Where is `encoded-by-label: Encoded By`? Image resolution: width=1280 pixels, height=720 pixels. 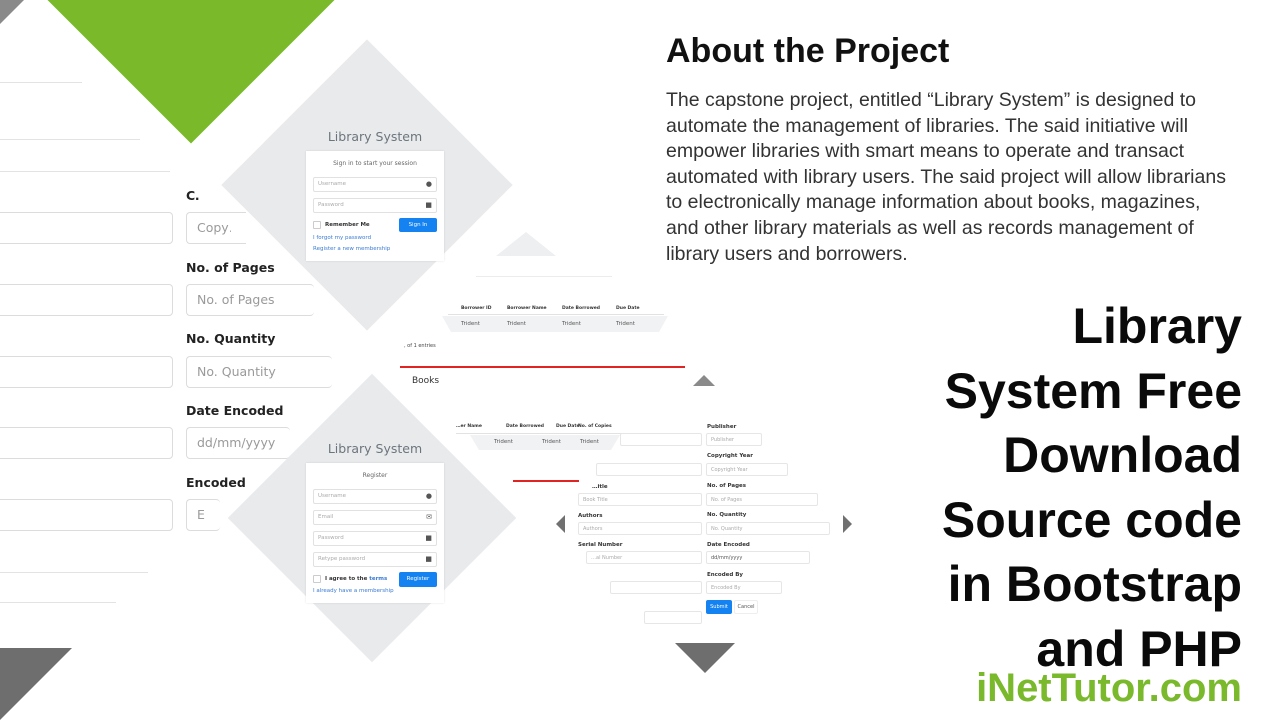 encoded-by-label: Encoded By is located at coordinates (725, 575).